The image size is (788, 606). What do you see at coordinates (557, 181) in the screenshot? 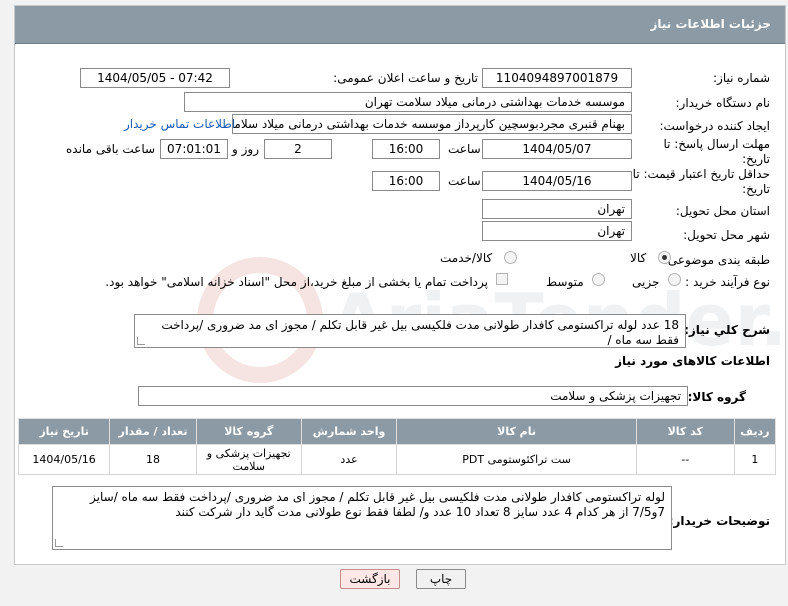
I see `price-date-field: 1404/05/16` at bounding box center [557, 181].